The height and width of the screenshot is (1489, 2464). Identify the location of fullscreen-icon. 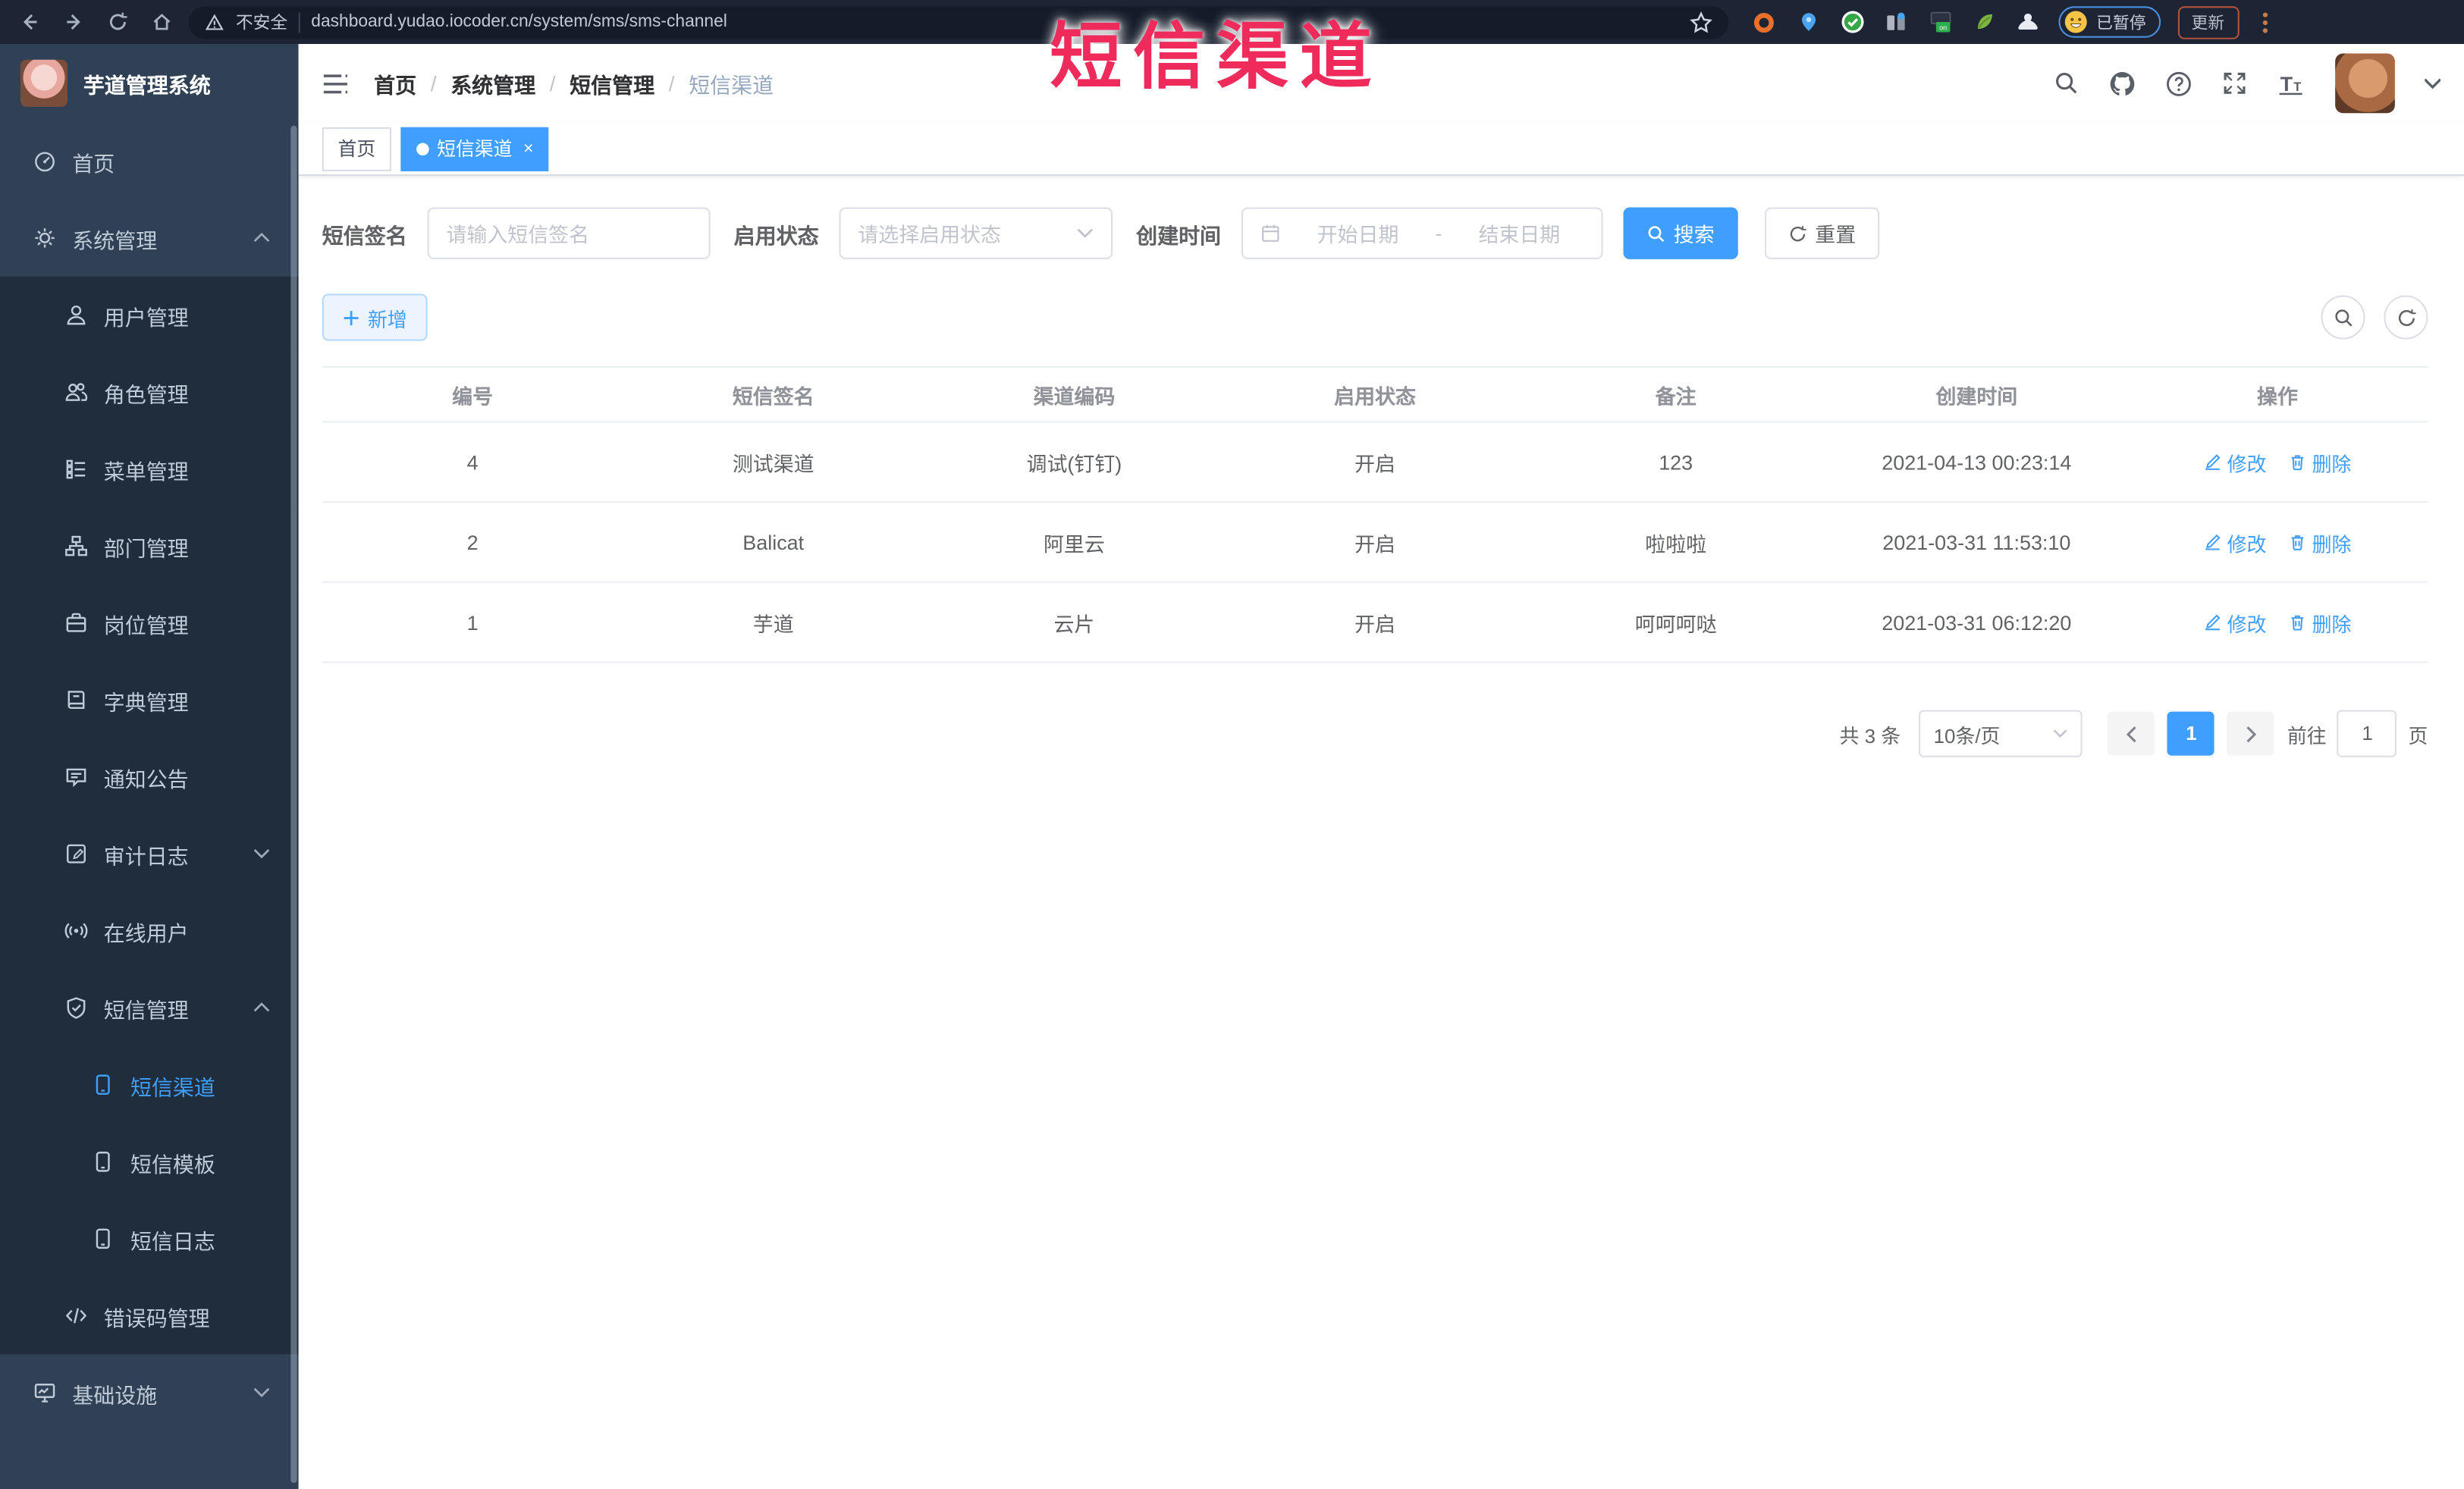
(2234, 83).